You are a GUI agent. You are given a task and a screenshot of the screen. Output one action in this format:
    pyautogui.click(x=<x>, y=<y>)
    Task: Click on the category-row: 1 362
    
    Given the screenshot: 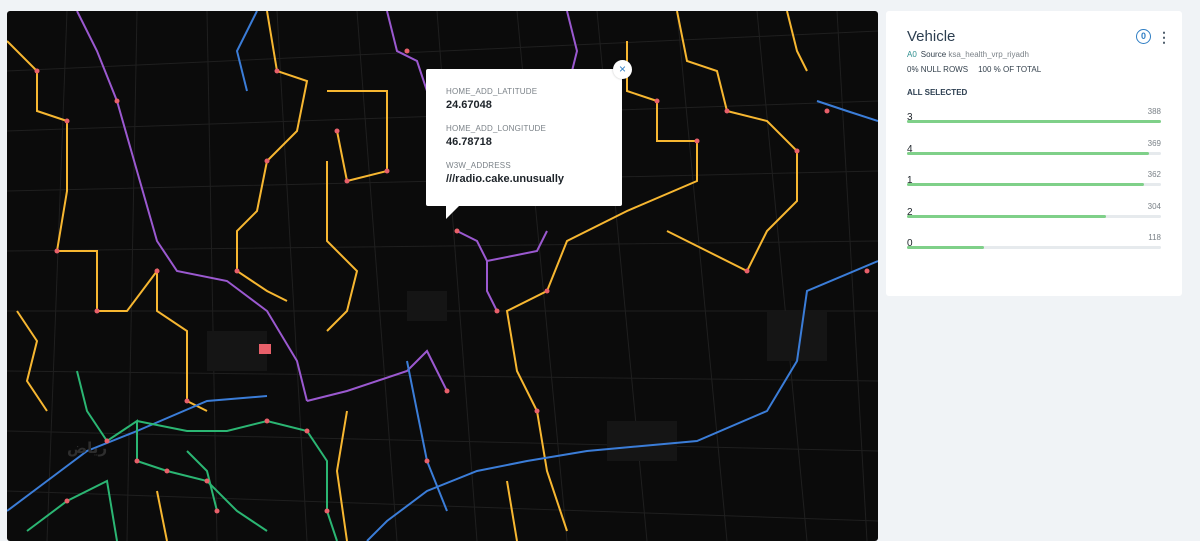 What is the action you would take?
    pyautogui.click(x=1034, y=186)
    